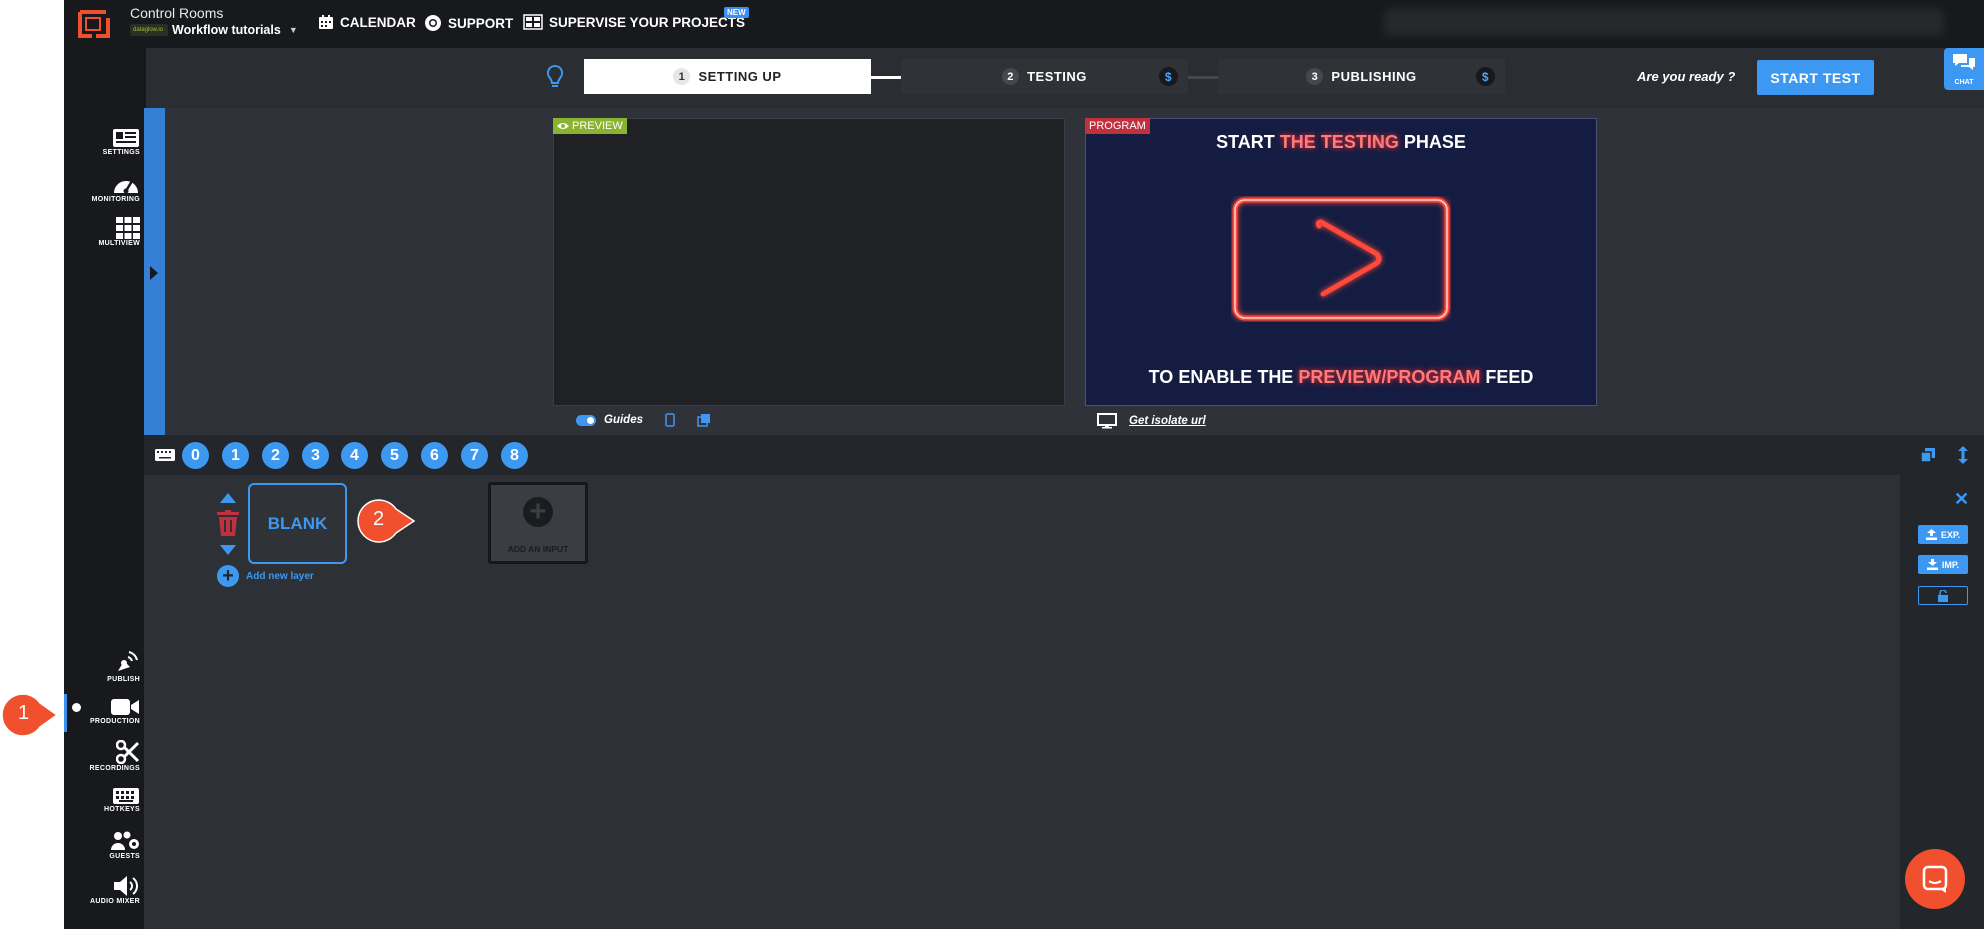 Image resolution: width=1984 pixels, height=929 pixels. What do you see at coordinates (563, 126) in the screenshot?
I see `eye-icon` at bounding box center [563, 126].